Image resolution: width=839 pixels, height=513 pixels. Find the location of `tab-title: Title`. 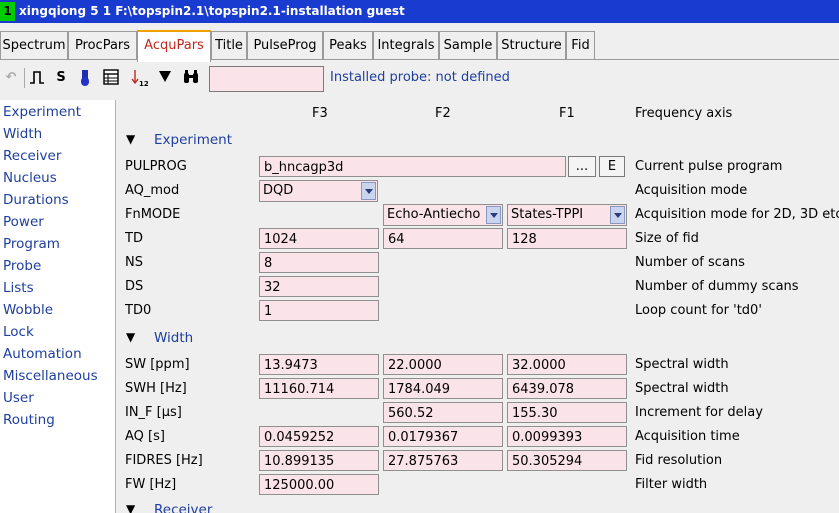

tab-title: Title is located at coordinates (229, 45).